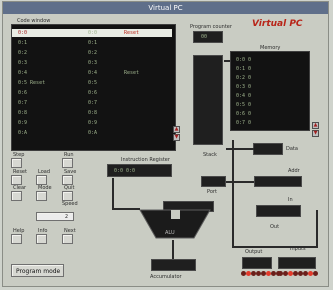  What do you see at coordinates (208, 100) in the screenshot?
I see `pc-column` at bounding box center [208, 100].